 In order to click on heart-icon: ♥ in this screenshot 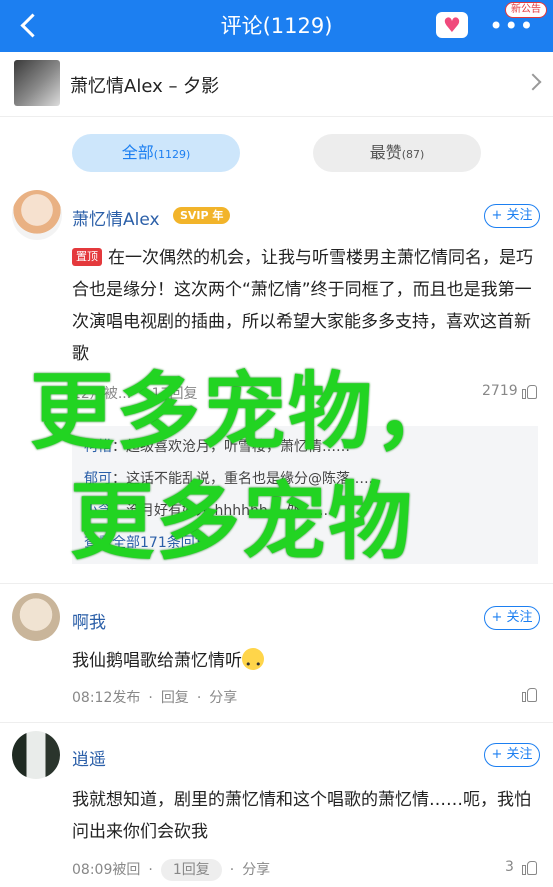, I will do `click(452, 25)`.